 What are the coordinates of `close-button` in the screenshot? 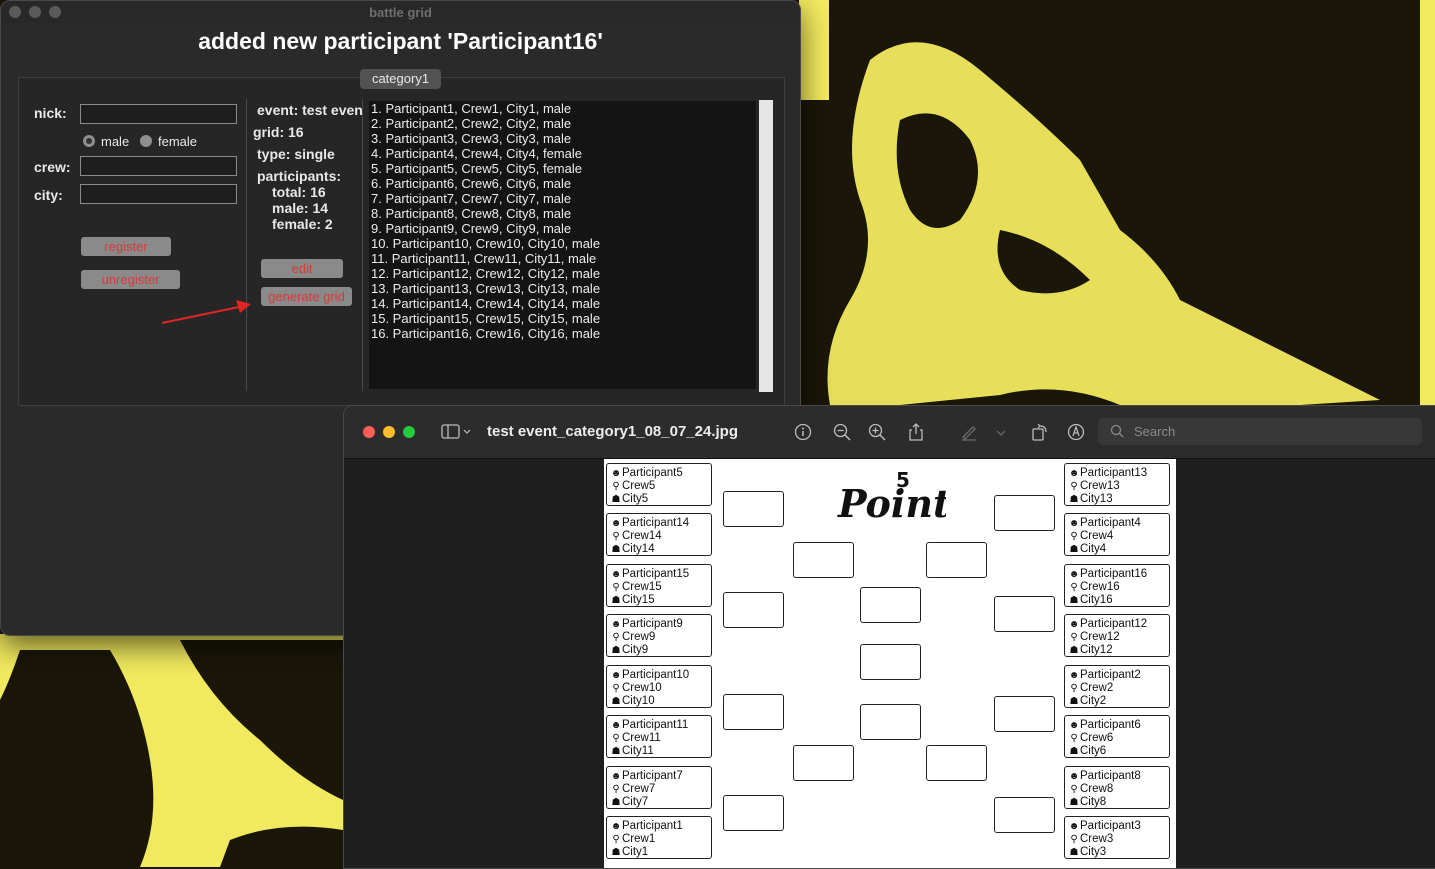 It's located at (369, 432).